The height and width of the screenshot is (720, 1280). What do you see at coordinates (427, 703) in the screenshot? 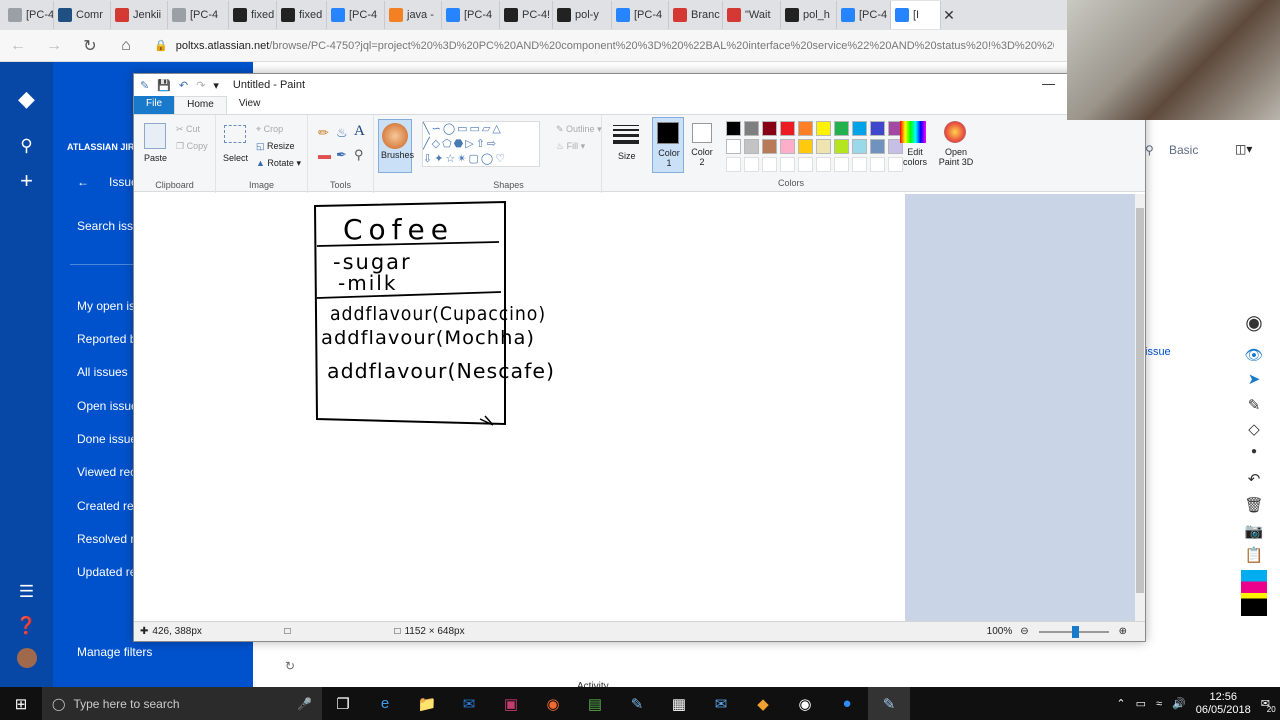
I see `file-explorer-icon: 📁` at bounding box center [427, 703].